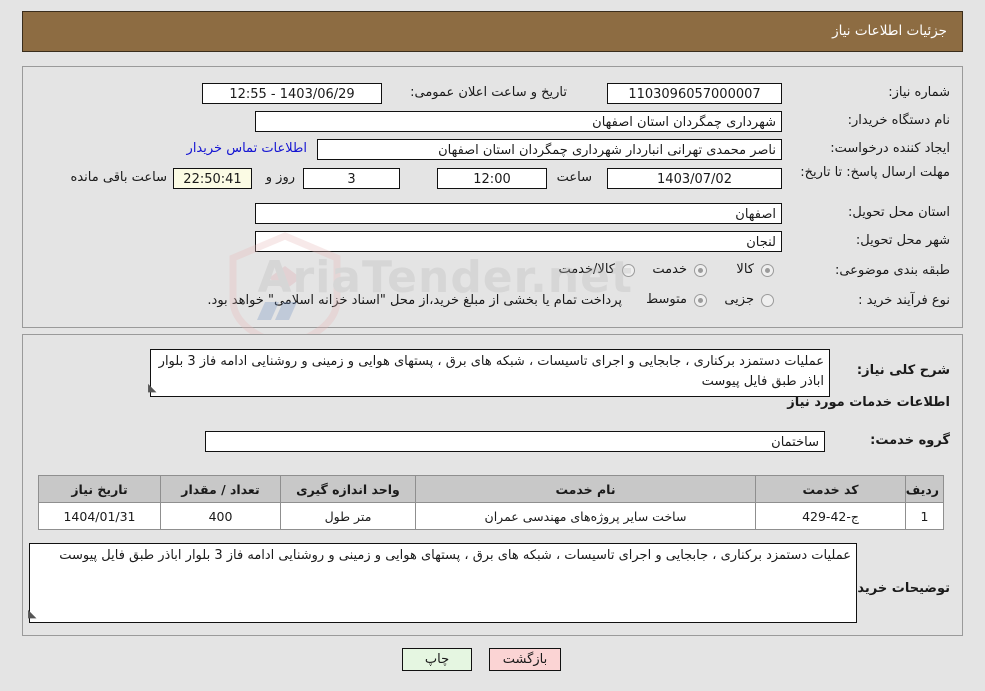  I want to click on deadline-time-value: 12:00, so click(492, 178).